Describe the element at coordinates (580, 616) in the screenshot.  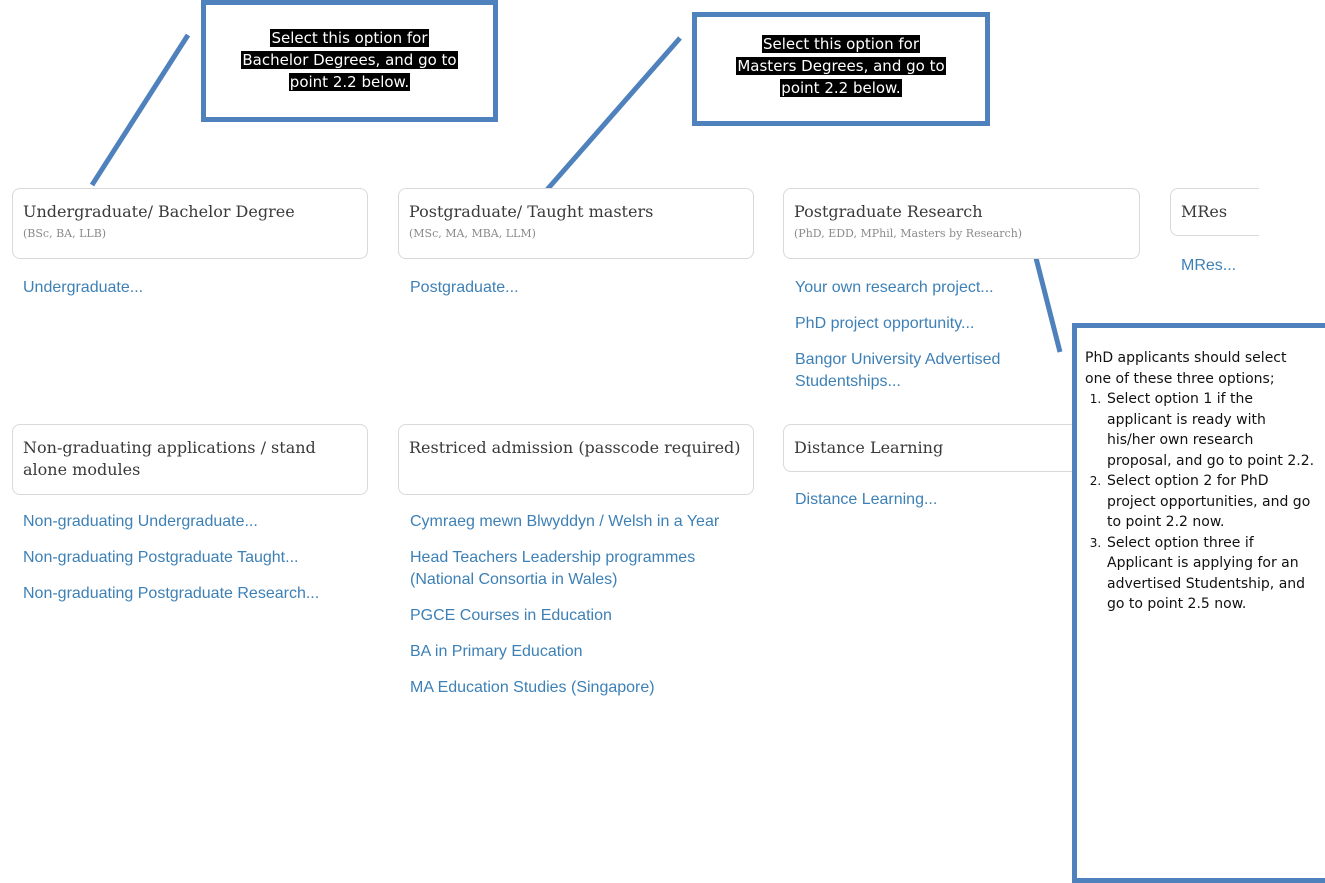
I see `link-pgce-courses: PGCE Courses in Education` at that location.